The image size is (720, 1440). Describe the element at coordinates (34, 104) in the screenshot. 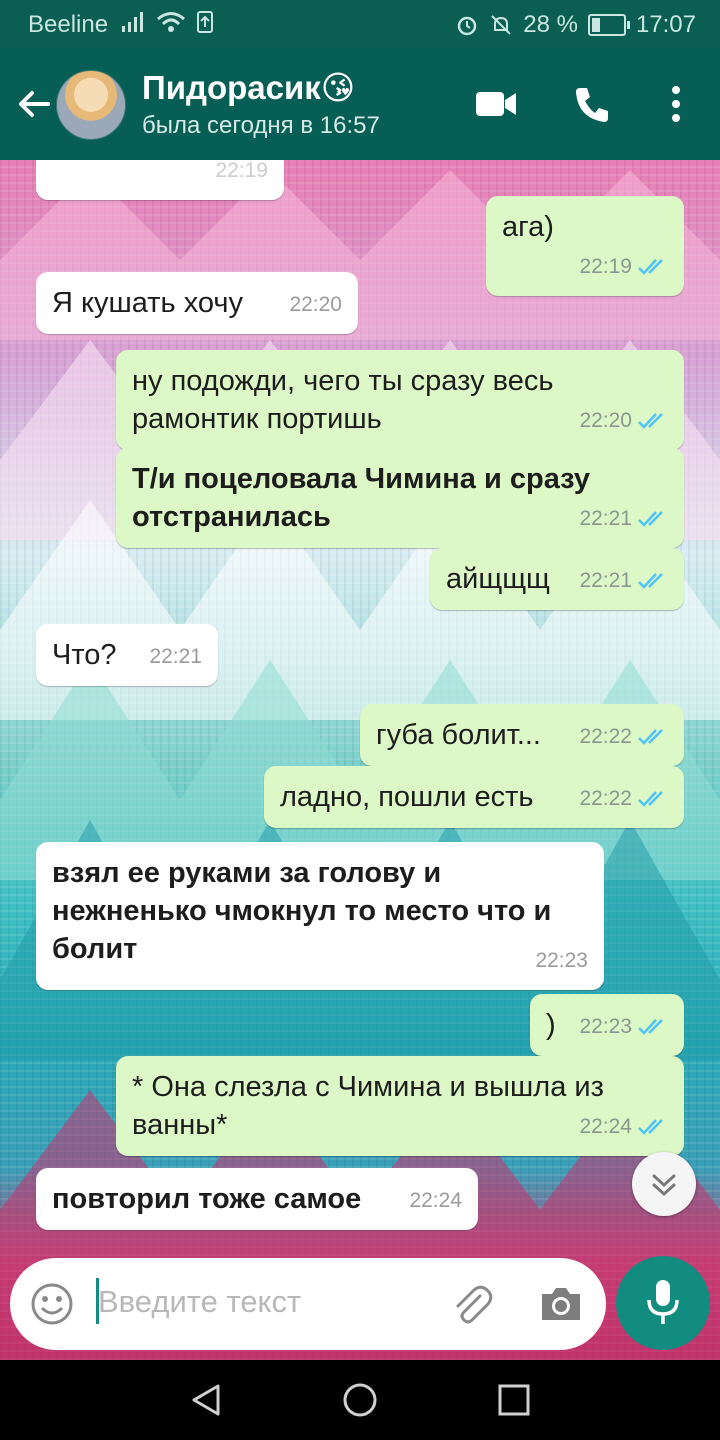

I see `arrow-left-icon` at that location.